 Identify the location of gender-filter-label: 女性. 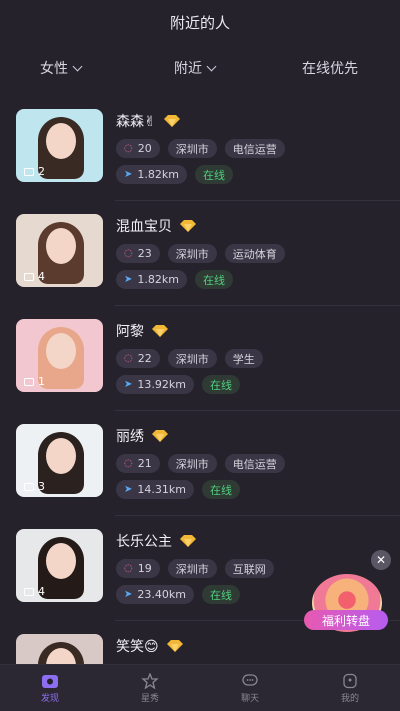
(54, 69).